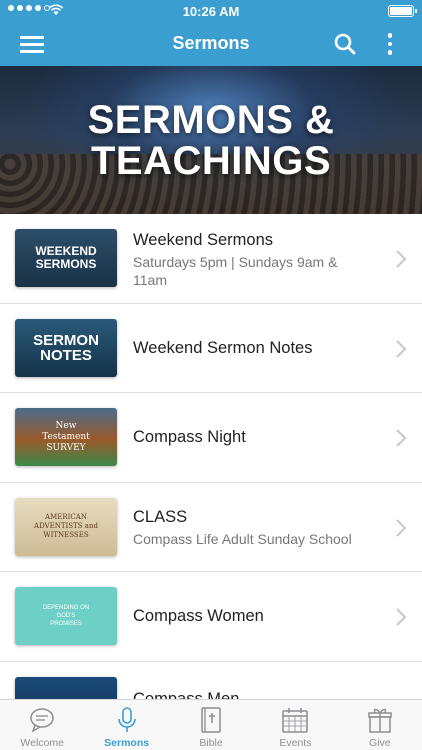  I want to click on calendar-icon, so click(295, 720).